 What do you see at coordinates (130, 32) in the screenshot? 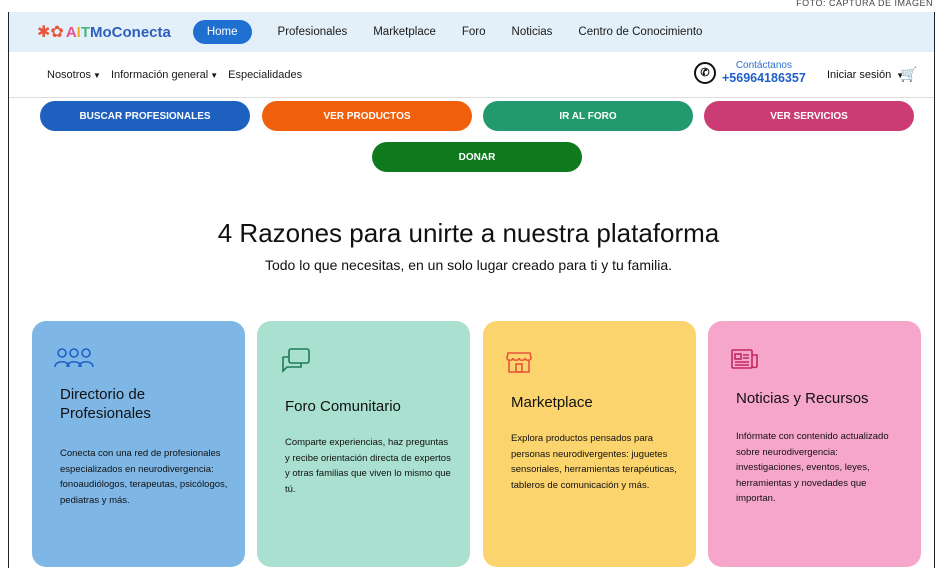
I see `logo-text: MoConecta` at bounding box center [130, 32].